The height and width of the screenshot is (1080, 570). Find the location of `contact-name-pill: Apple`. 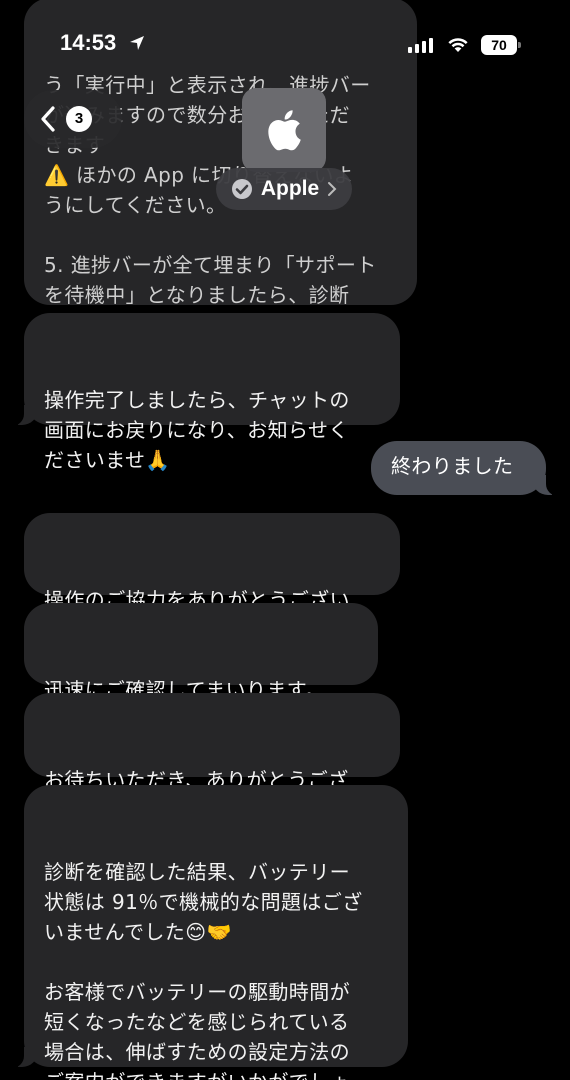

contact-name-pill: Apple is located at coordinates (284, 189).